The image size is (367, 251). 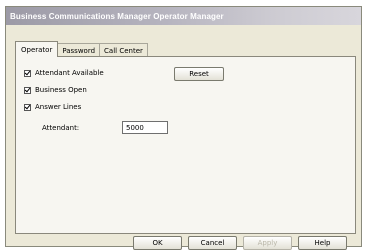 What do you see at coordinates (27, 73) in the screenshot?
I see `attendant-available-checkbox` at bounding box center [27, 73].